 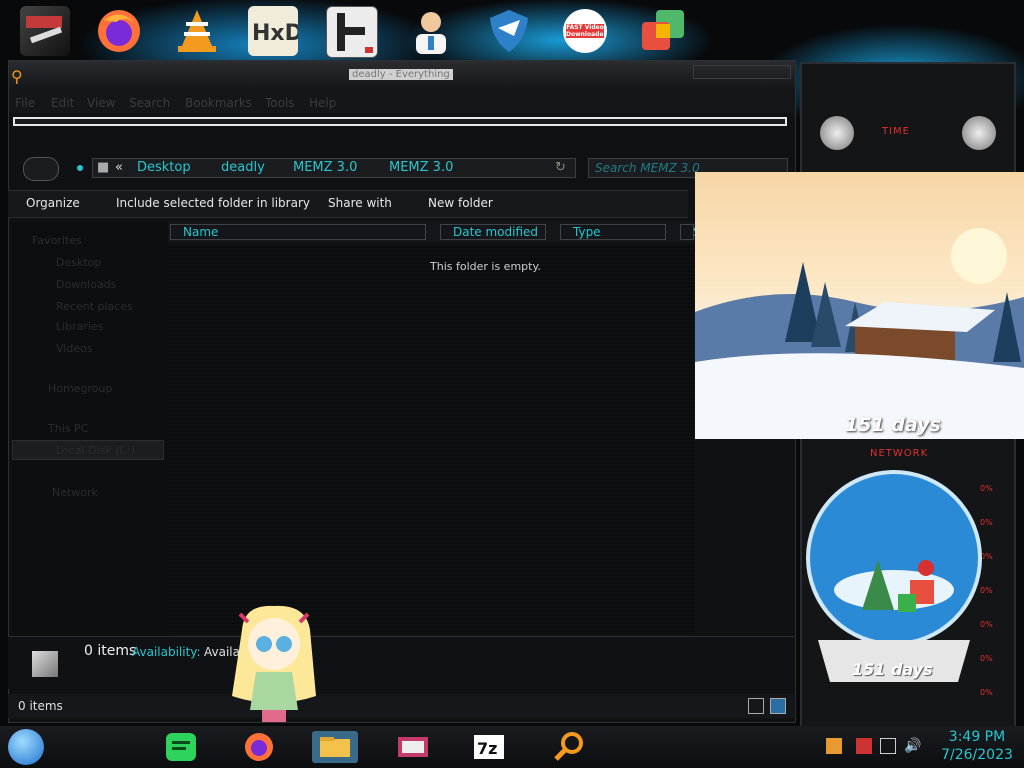 I want to click on availability-label: Availability:, so click(x=166, y=652).